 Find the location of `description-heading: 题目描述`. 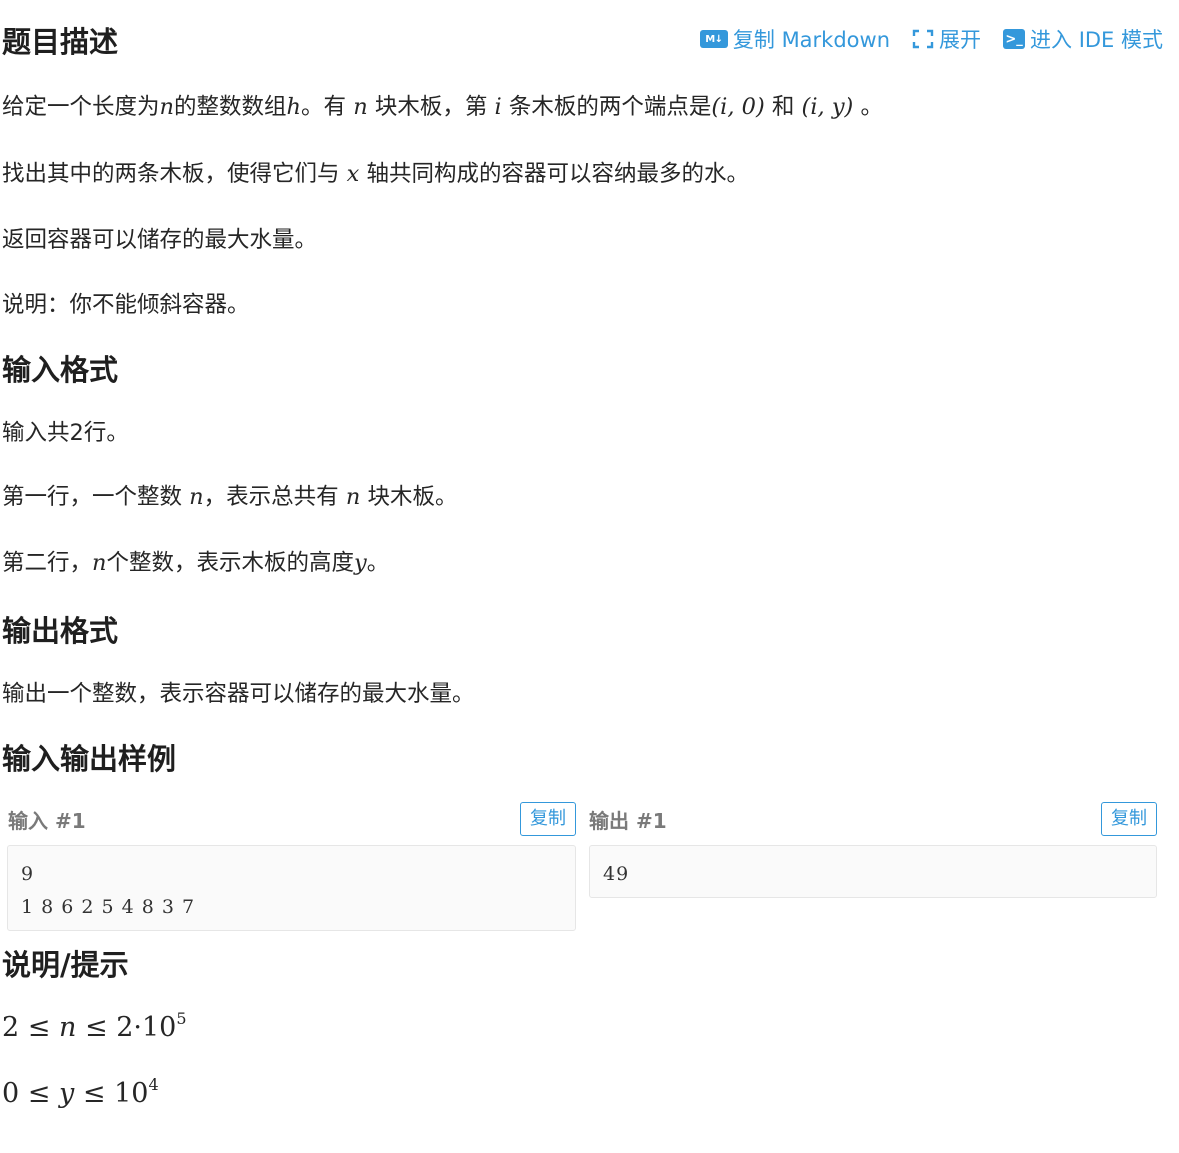

description-heading: 题目描述 is located at coordinates (60, 42).